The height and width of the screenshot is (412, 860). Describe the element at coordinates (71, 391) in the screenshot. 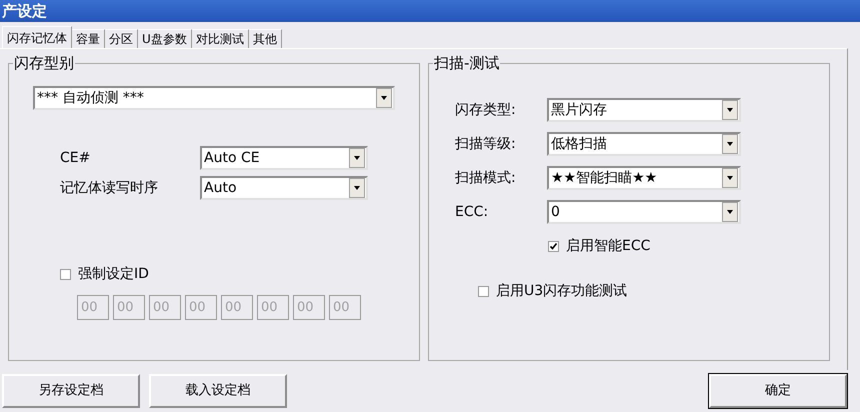

I see `action-button: 另存设定档` at that location.